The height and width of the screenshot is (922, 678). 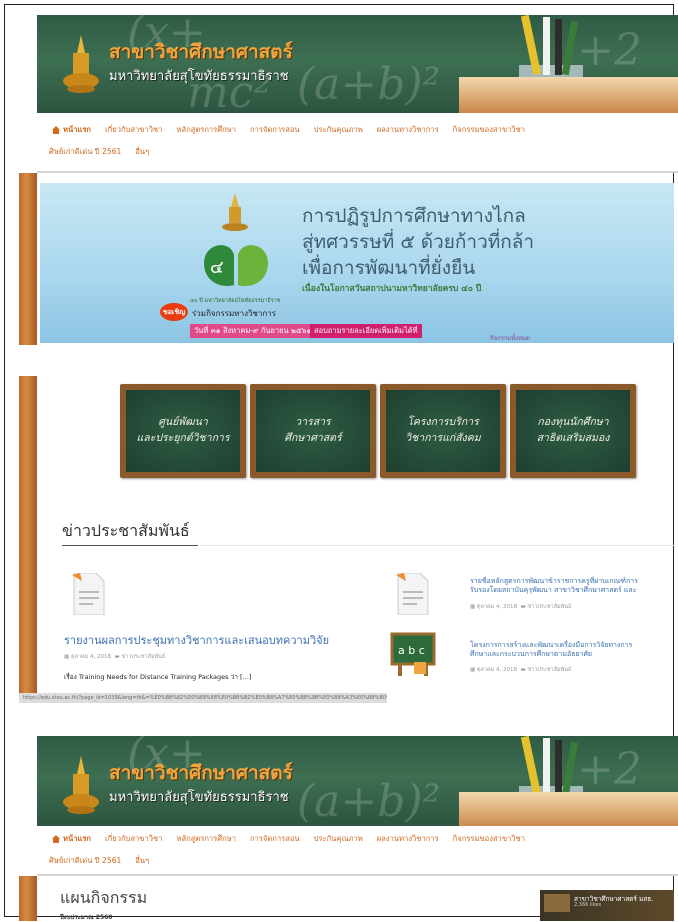 I want to click on nav-home: หน้าแรก, so click(x=70, y=130).